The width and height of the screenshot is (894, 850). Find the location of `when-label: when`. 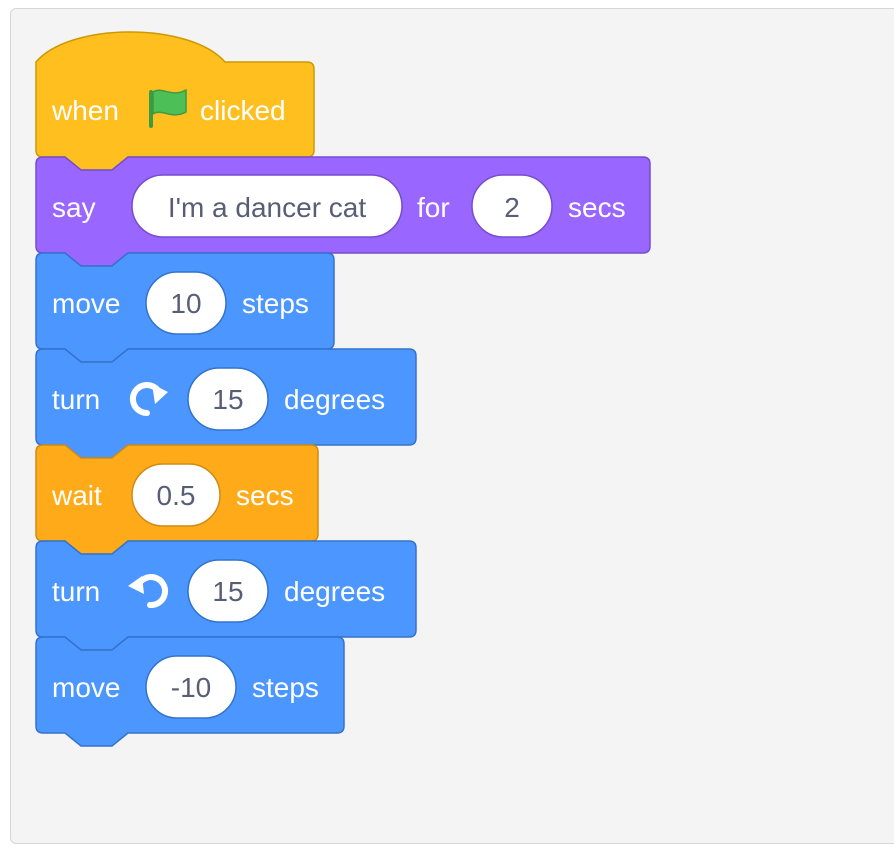

when-label: when is located at coordinates (85, 110).